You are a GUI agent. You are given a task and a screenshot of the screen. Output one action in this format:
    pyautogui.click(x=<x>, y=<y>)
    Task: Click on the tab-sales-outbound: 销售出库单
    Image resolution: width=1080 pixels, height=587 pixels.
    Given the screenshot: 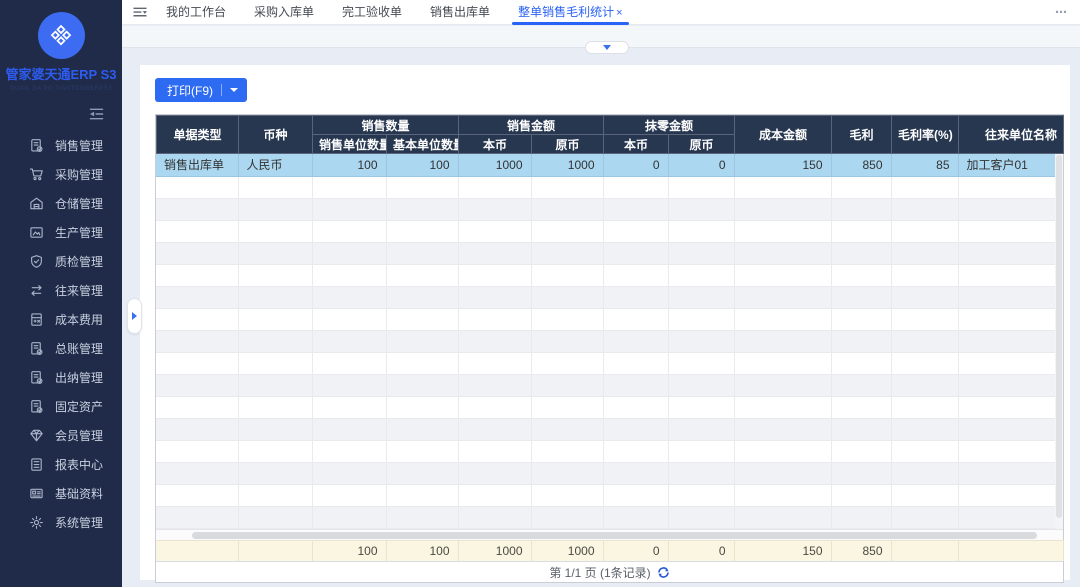 What is the action you would take?
    pyautogui.click(x=460, y=12)
    